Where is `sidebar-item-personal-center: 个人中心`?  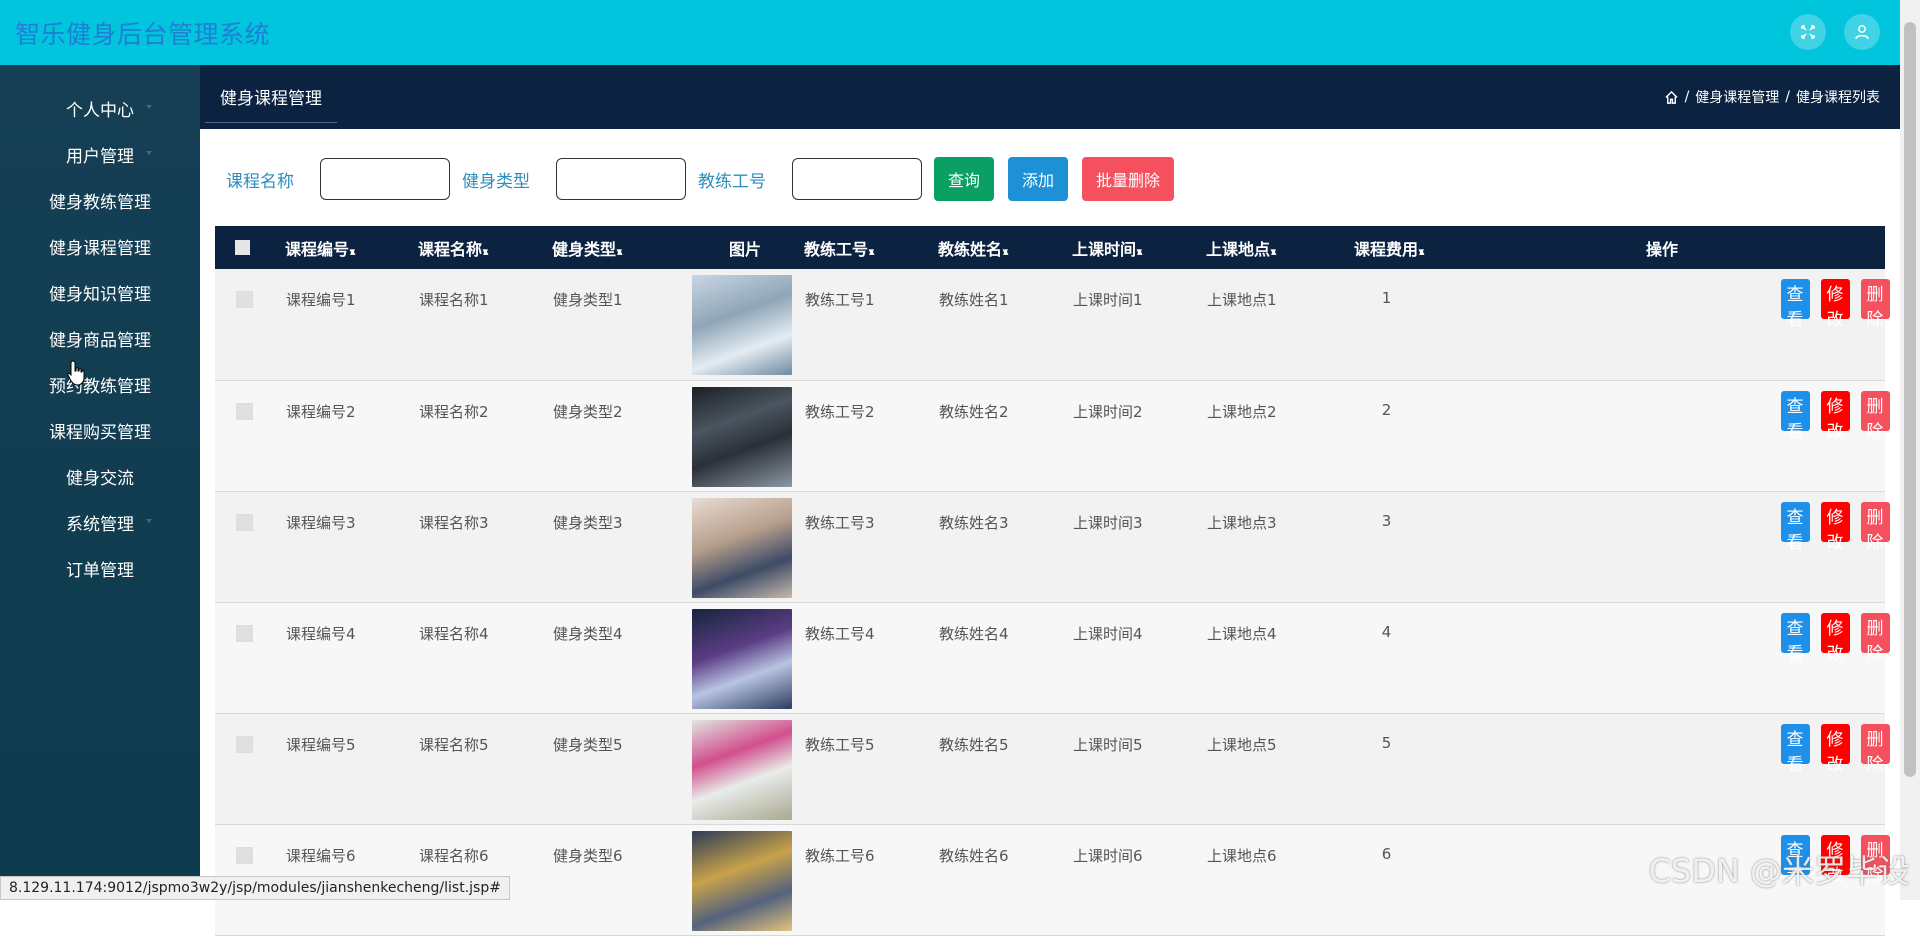
sidebar-item-personal-center: 个人中心 is located at coordinates (100, 108).